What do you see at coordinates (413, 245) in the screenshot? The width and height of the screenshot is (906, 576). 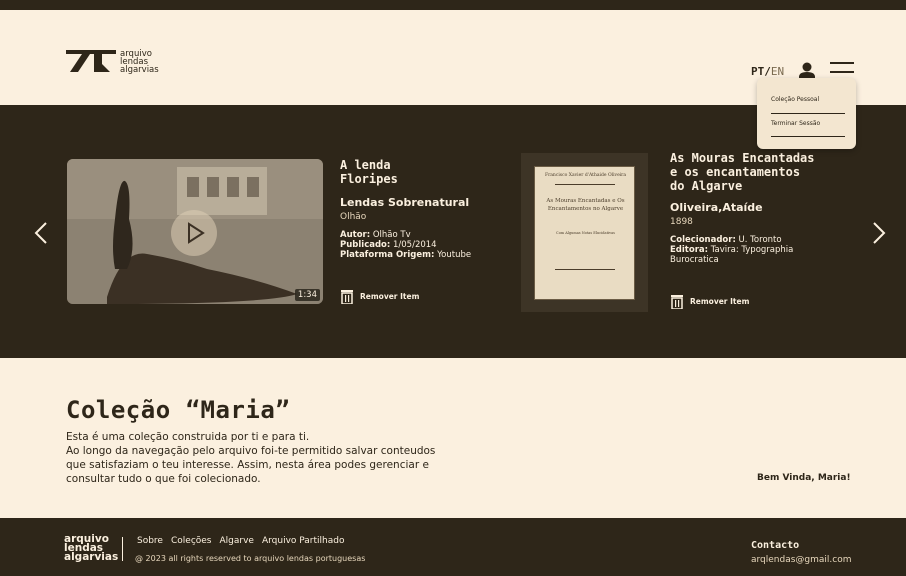 I see `meta-value: 1/05/2014` at bounding box center [413, 245].